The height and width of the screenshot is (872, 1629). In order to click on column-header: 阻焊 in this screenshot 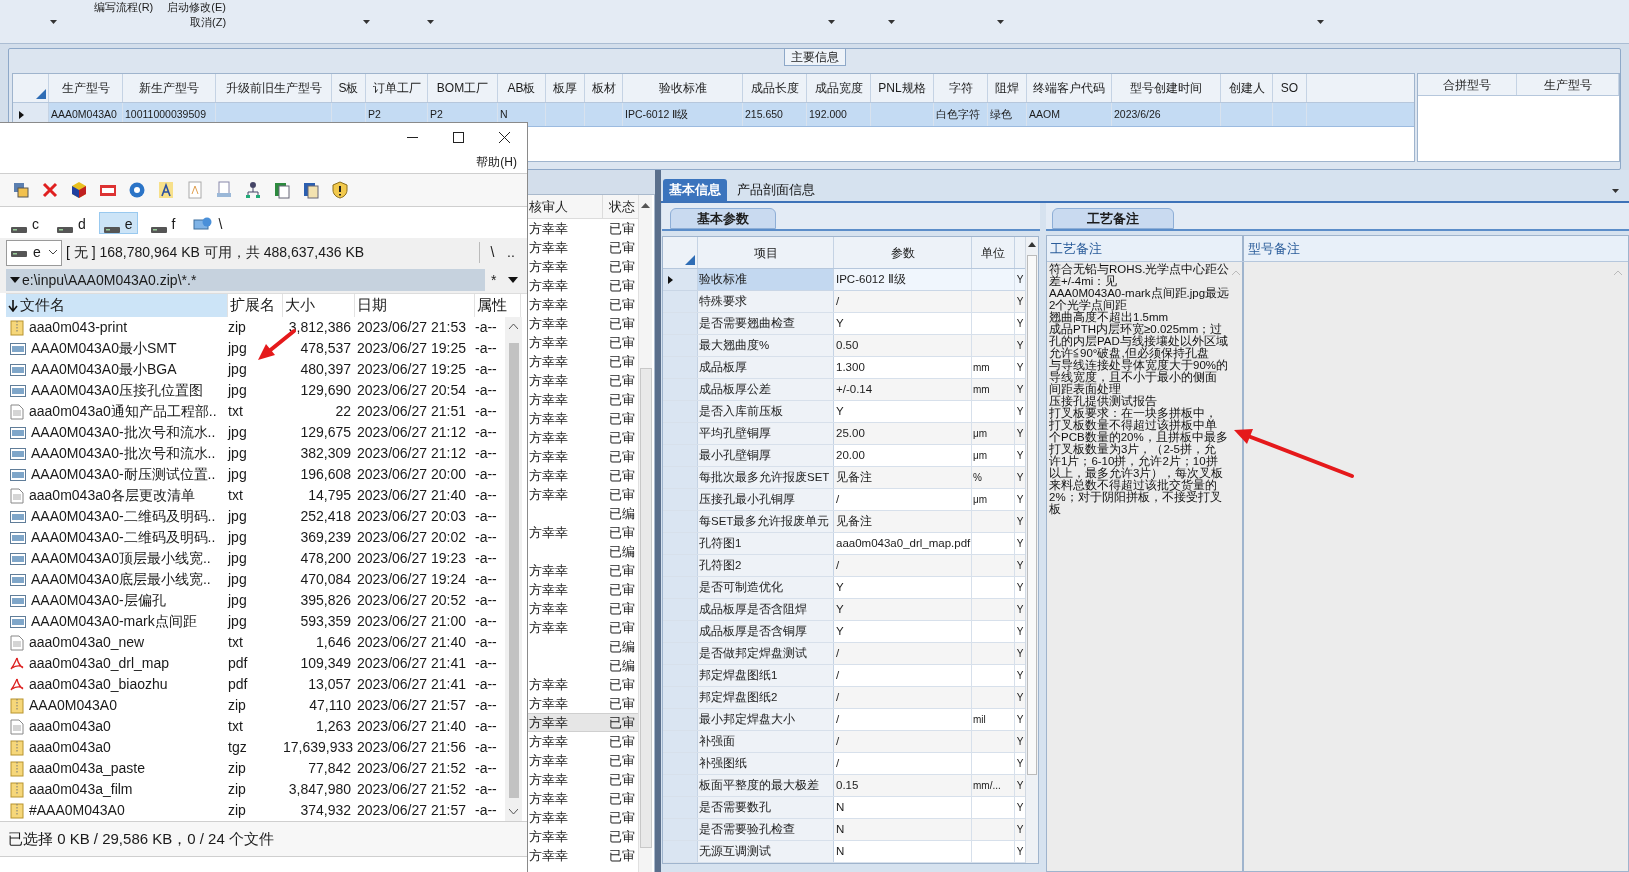, I will do `click(1007, 88)`.